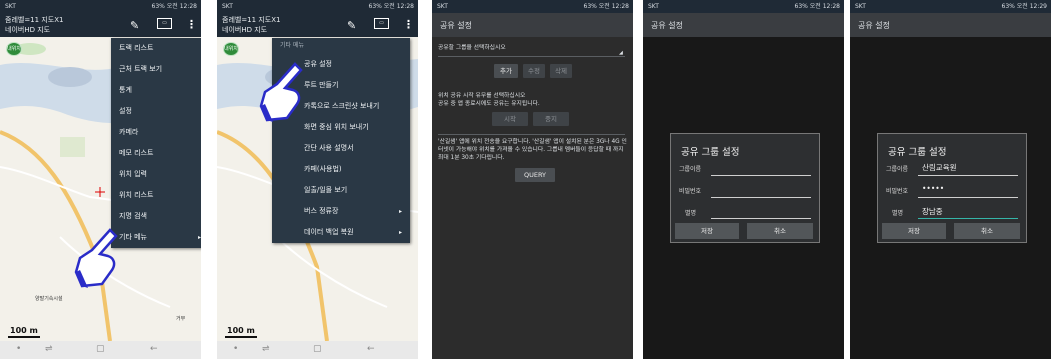 The width and height of the screenshot is (1051, 359). What do you see at coordinates (745, 188) in the screenshot?
I see `group-settings-dialog: 공유 그룹 설정 그룹이름 비밀번호 별명 저장 취소` at bounding box center [745, 188].